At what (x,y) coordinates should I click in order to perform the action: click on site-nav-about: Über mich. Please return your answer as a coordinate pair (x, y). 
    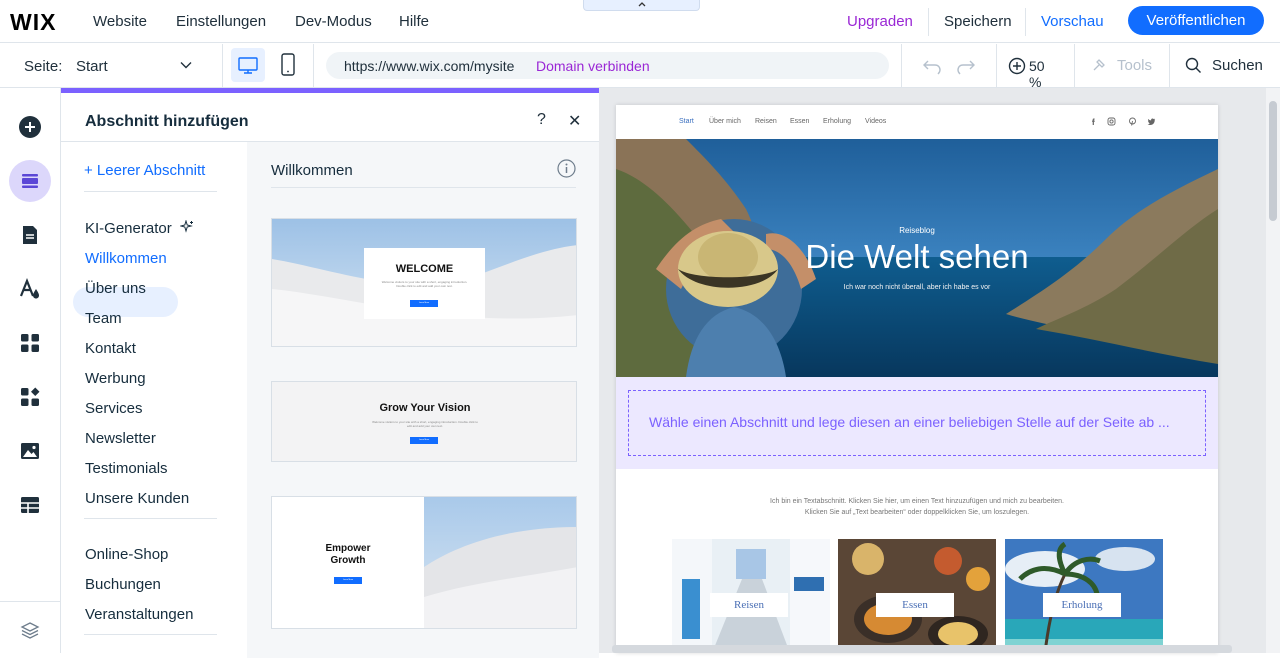
    Looking at the image, I should click on (725, 121).